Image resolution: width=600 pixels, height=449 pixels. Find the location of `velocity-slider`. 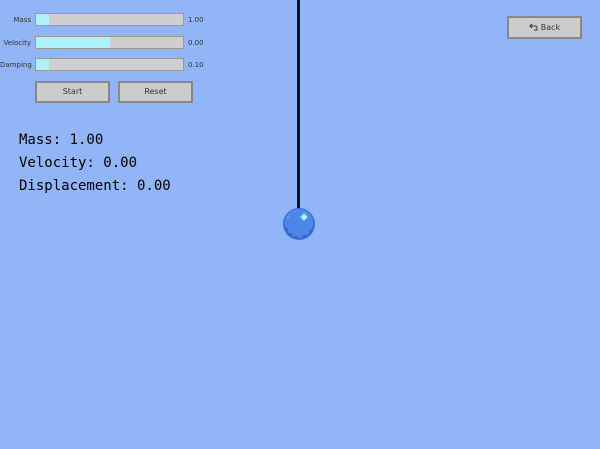

velocity-slider is located at coordinates (109, 42).